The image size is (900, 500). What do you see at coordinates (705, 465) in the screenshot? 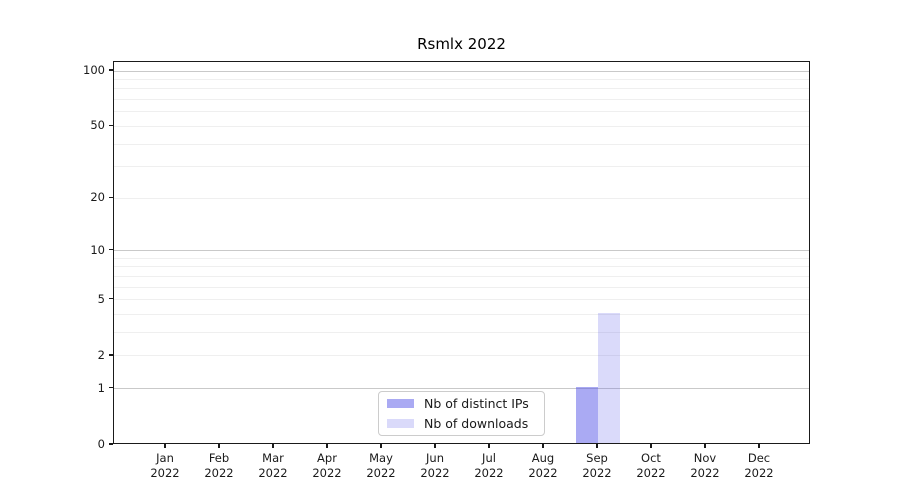
I see `x-tick-label: Nov 2022` at bounding box center [705, 465].